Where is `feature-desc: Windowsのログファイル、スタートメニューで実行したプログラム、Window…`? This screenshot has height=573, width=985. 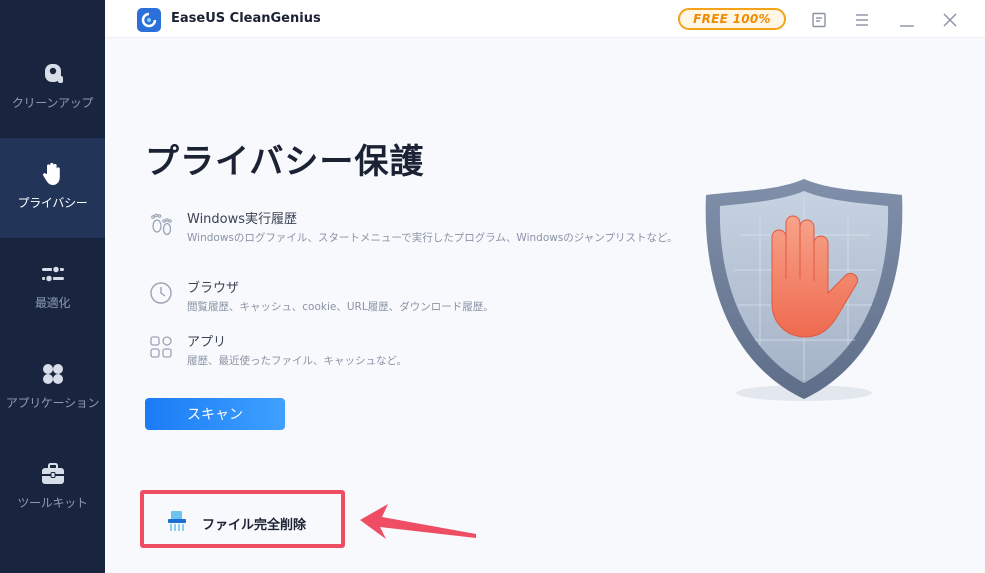
feature-desc: Windowsのログファイル、スタートメニューで実行したプログラム、Window… is located at coordinates (432, 238).